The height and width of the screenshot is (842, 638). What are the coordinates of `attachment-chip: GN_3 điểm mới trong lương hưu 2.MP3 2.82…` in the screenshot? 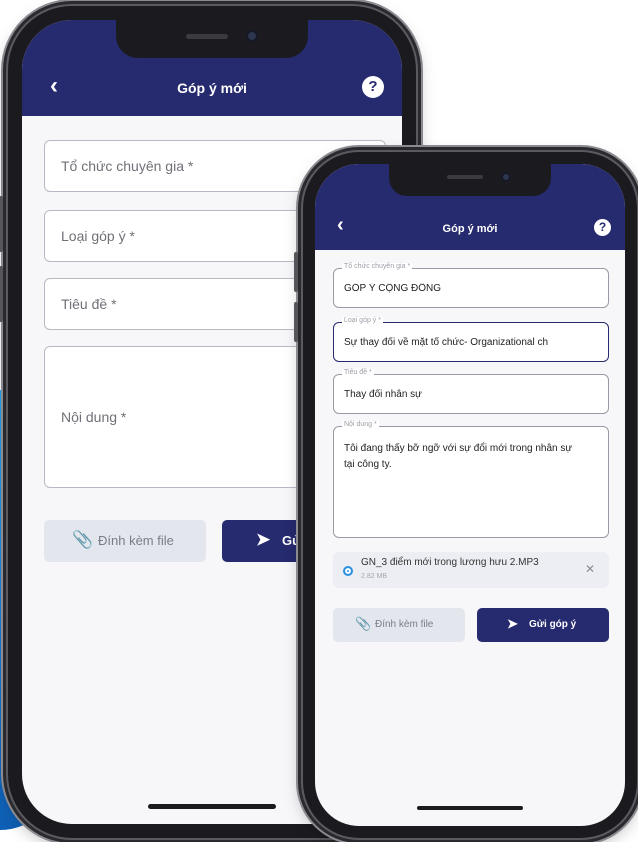 It's located at (471, 570).